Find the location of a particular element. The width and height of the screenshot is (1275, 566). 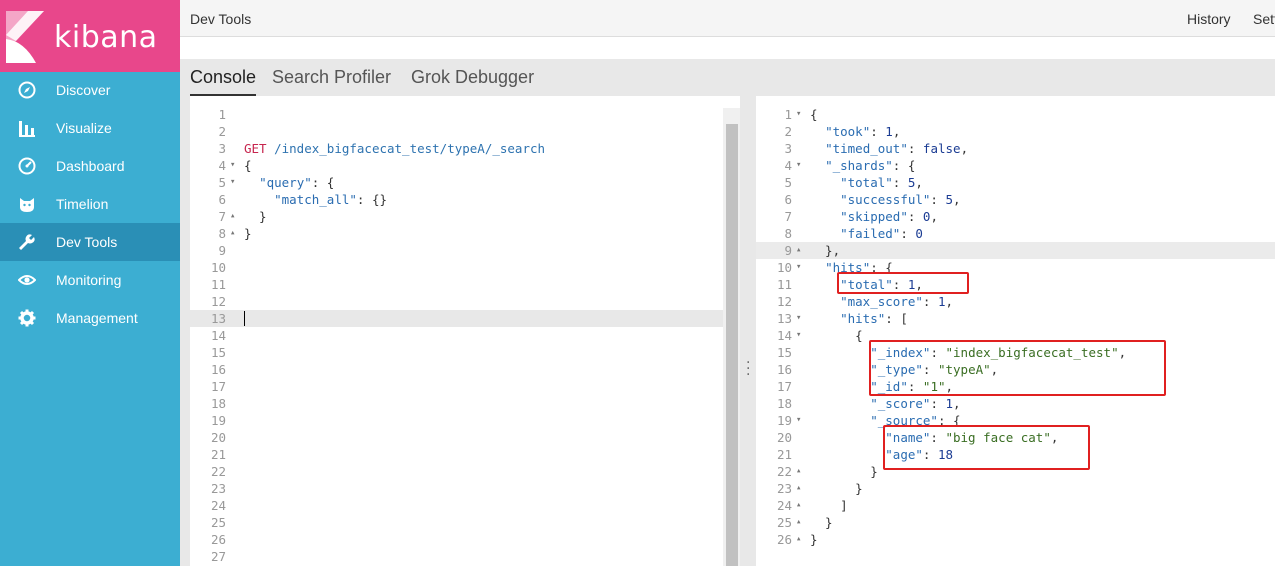

line-number: 11 is located at coordinates (218, 284).